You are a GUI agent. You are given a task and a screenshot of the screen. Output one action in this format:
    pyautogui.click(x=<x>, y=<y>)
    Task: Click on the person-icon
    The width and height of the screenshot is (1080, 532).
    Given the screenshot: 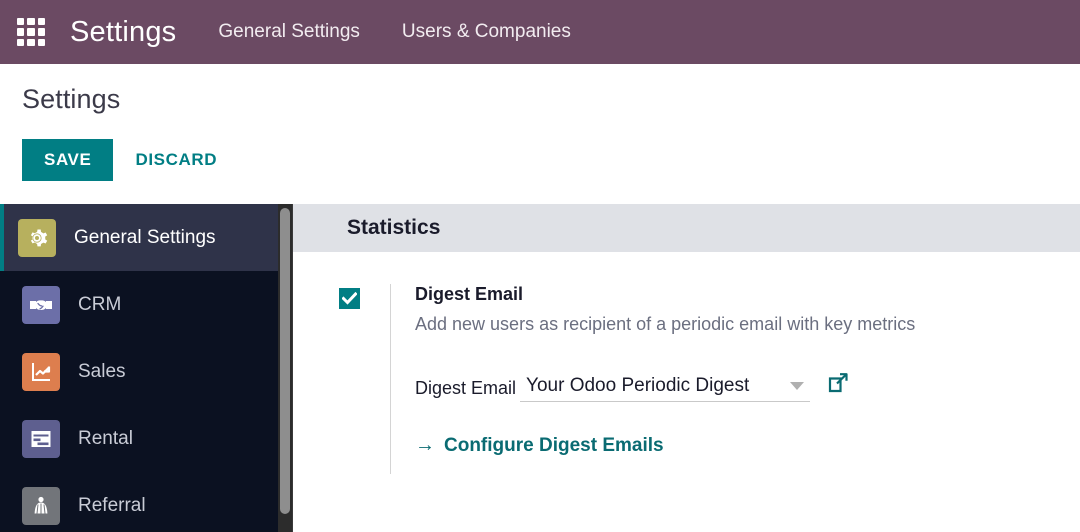 What is the action you would take?
    pyautogui.click(x=41, y=505)
    